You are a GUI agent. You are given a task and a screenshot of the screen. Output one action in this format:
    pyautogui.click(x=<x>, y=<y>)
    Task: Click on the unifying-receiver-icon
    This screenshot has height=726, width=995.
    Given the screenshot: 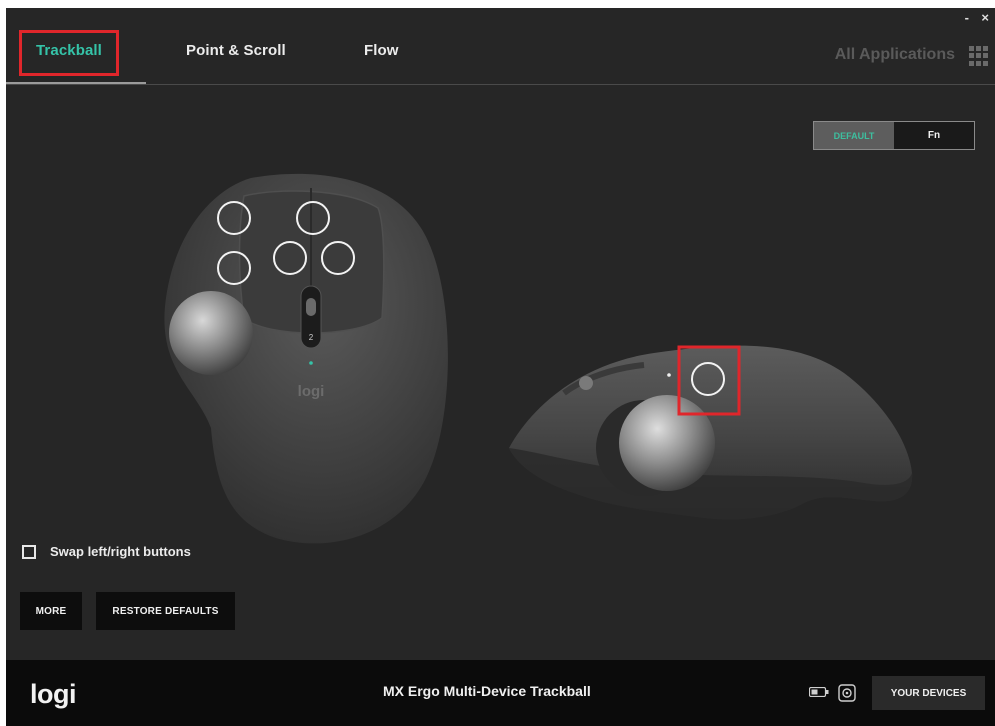 What is the action you would take?
    pyautogui.click(x=847, y=693)
    